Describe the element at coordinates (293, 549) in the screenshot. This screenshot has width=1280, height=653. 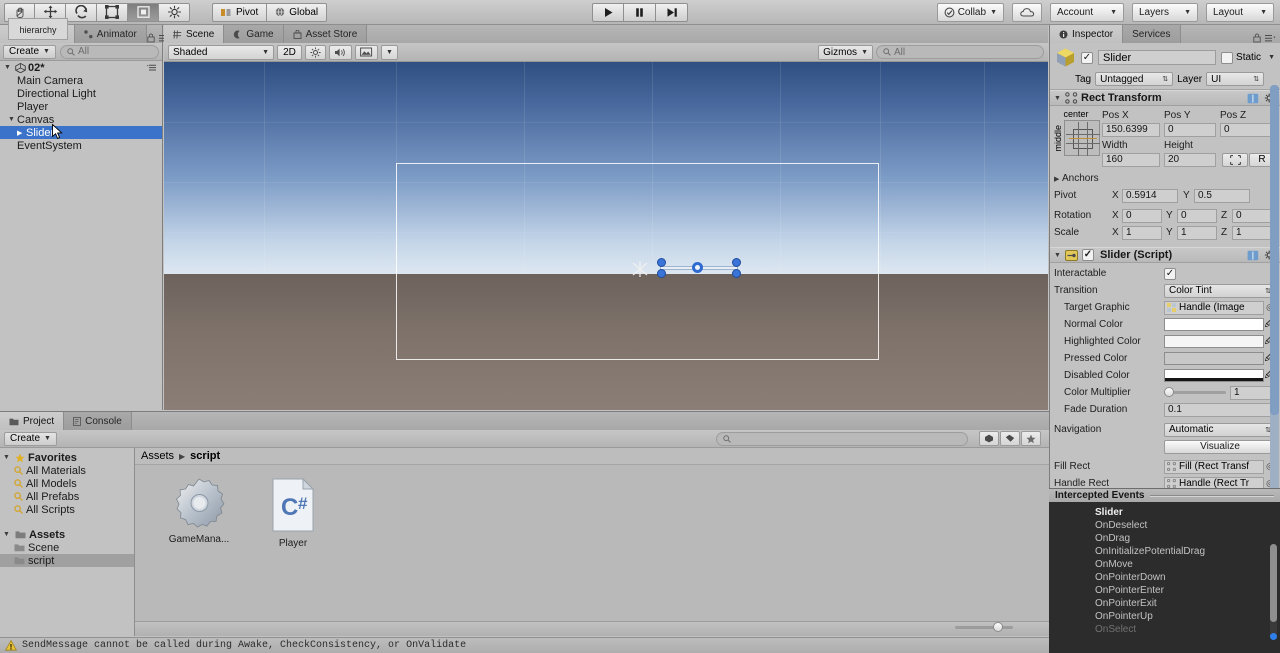
I see `asset-item: C # Player` at that location.